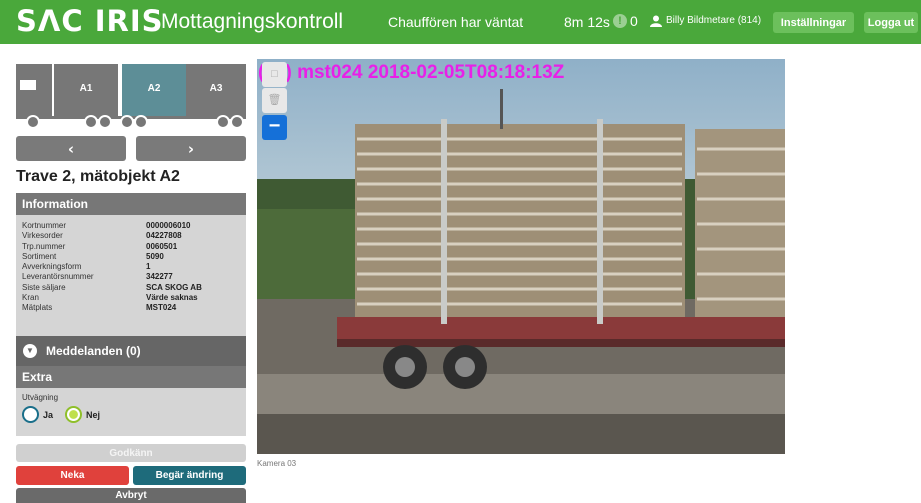 The height and width of the screenshot is (503, 921). Describe the element at coordinates (98, 176) in the screenshot. I see `pile-title: Trave 2, mätobjekt A2` at that location.